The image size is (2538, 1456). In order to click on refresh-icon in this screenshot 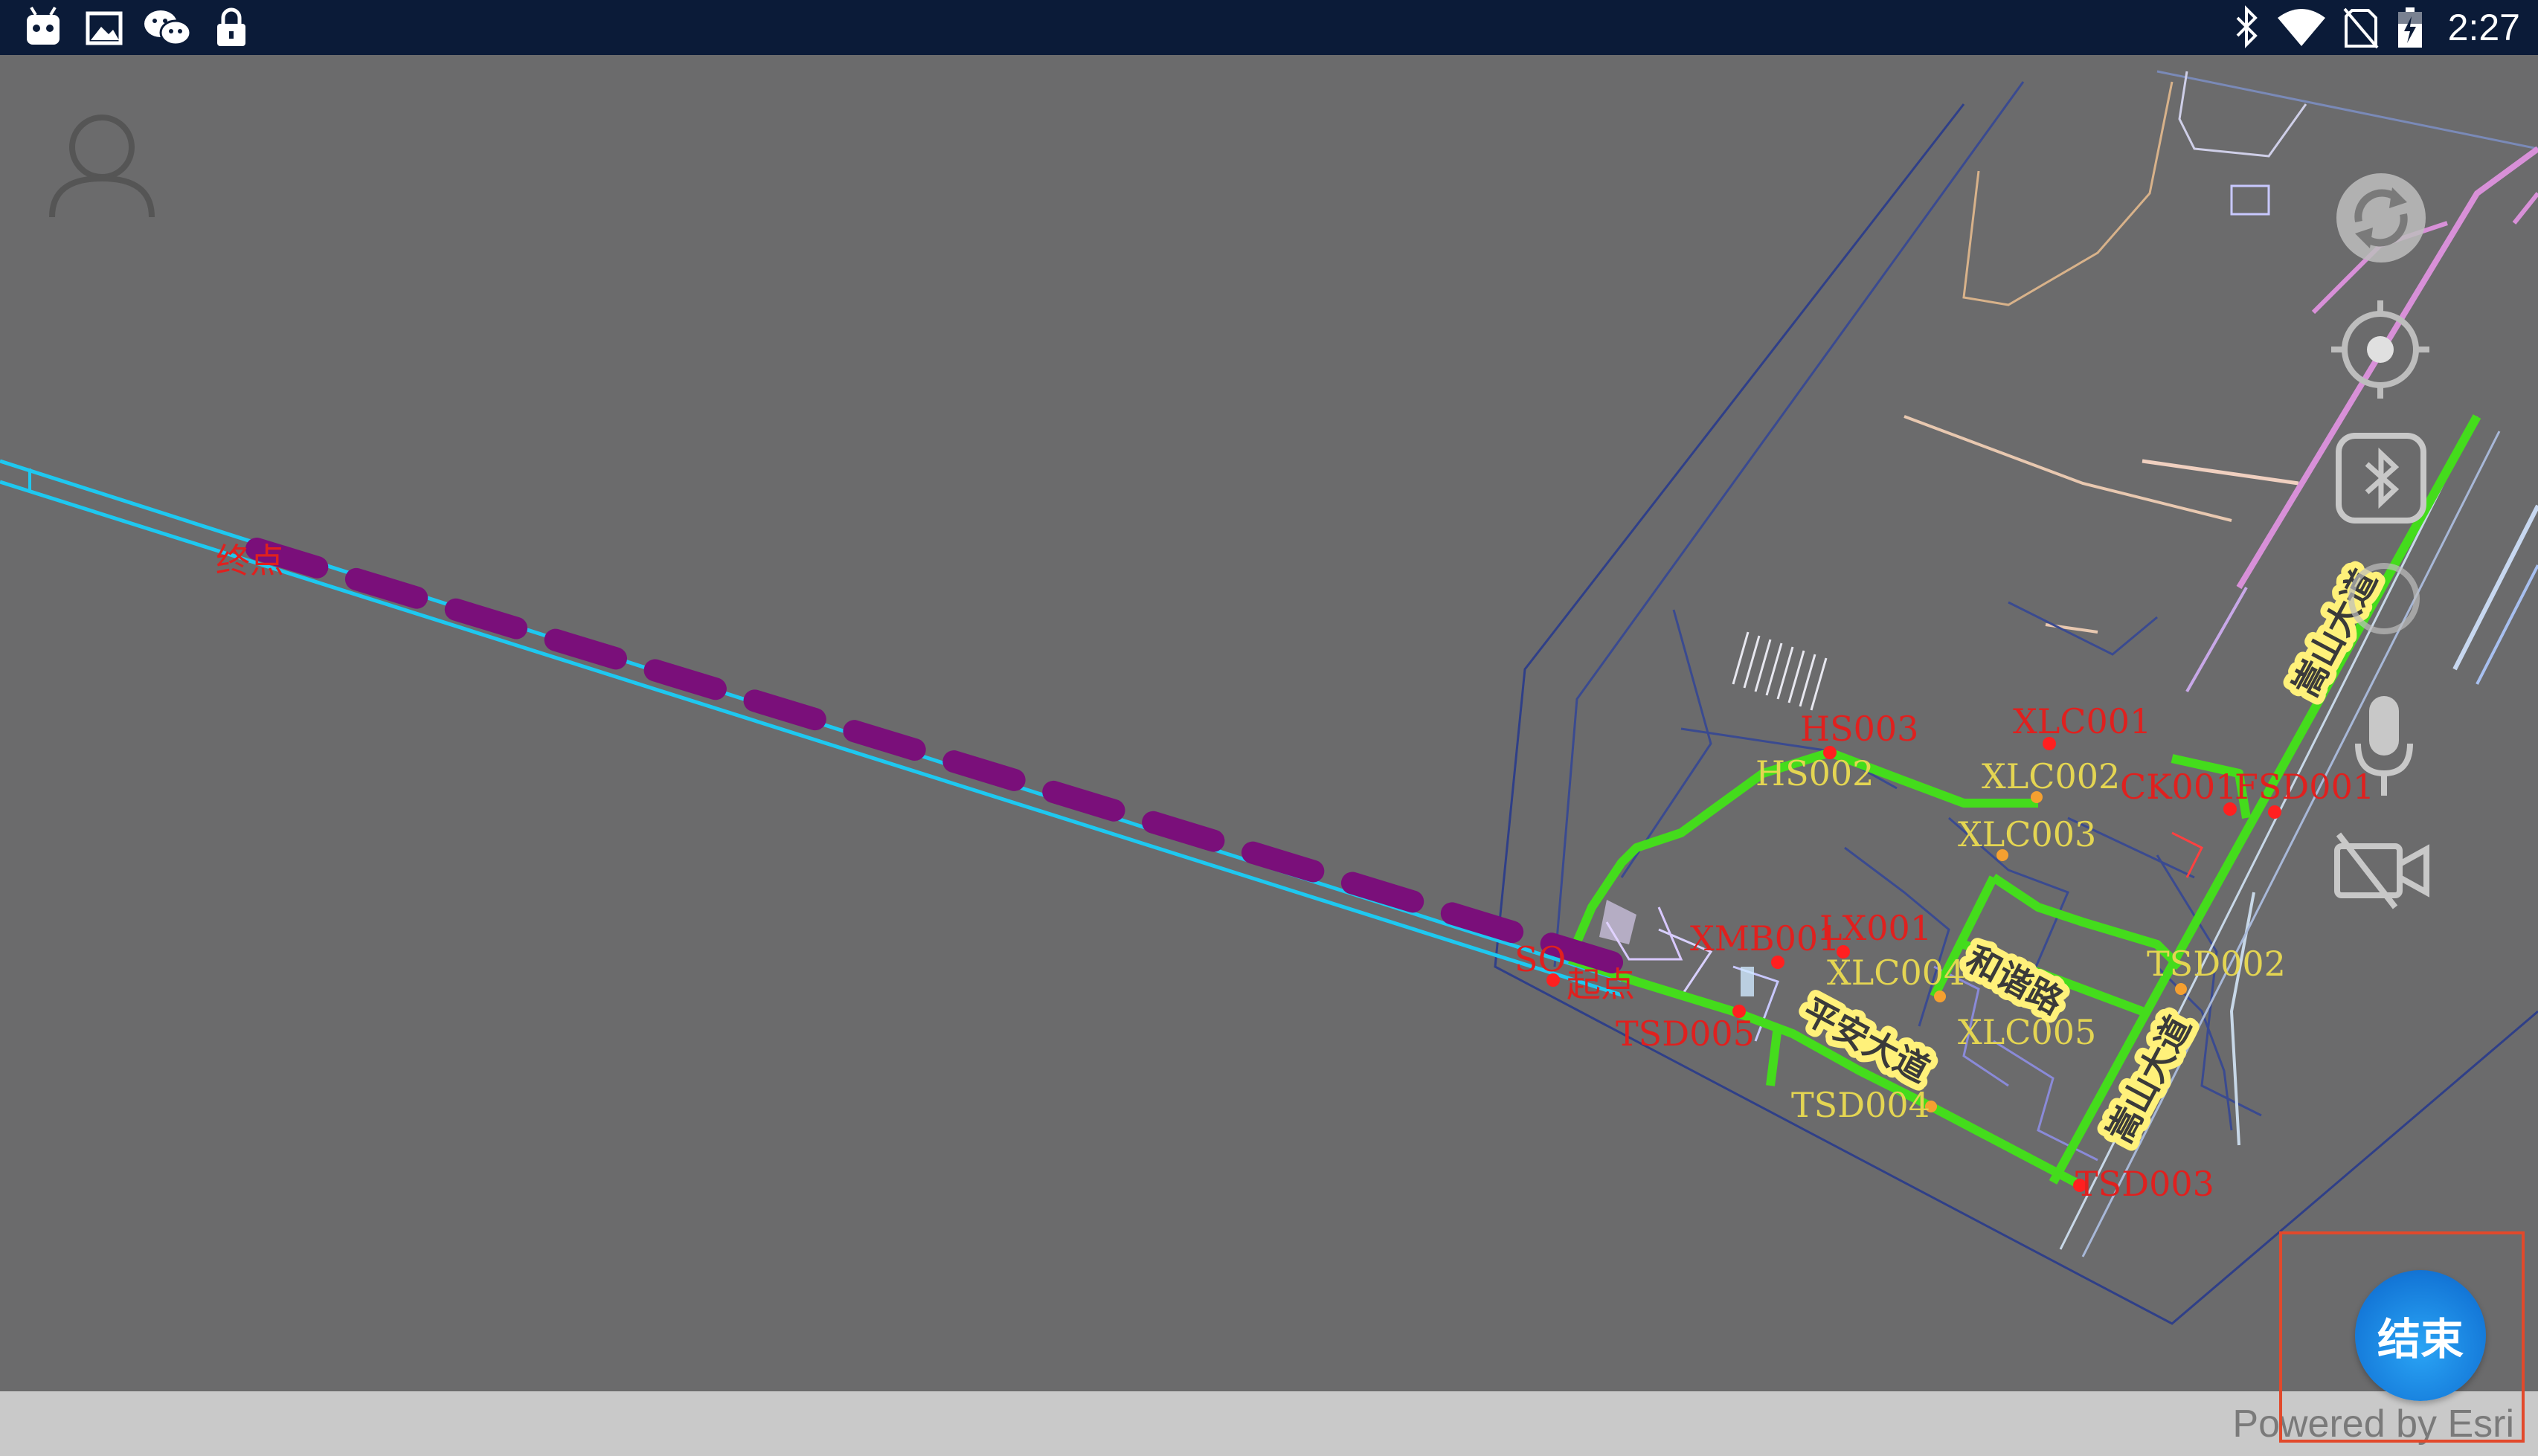, I will do `click(2381, 218)`.